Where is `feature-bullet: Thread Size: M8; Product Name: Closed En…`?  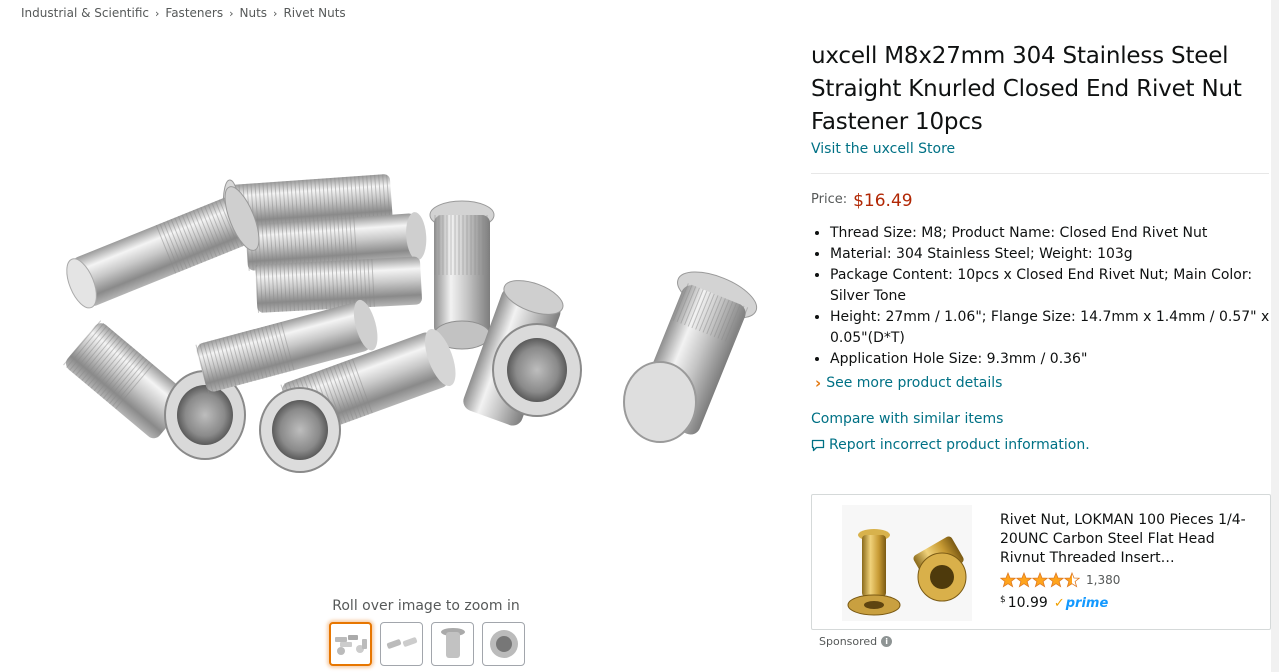
feature-bullet: Thread Size: M8; Product Name: Closed En… is located at coordinates (1050, 233).